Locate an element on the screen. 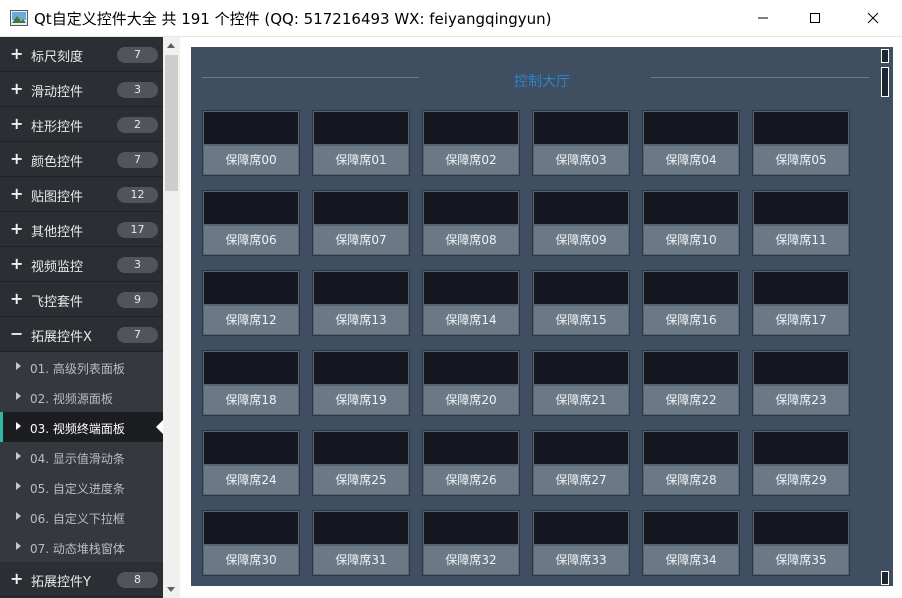  seat-terminal: 保障席35 is located at coordinates (801, 543).